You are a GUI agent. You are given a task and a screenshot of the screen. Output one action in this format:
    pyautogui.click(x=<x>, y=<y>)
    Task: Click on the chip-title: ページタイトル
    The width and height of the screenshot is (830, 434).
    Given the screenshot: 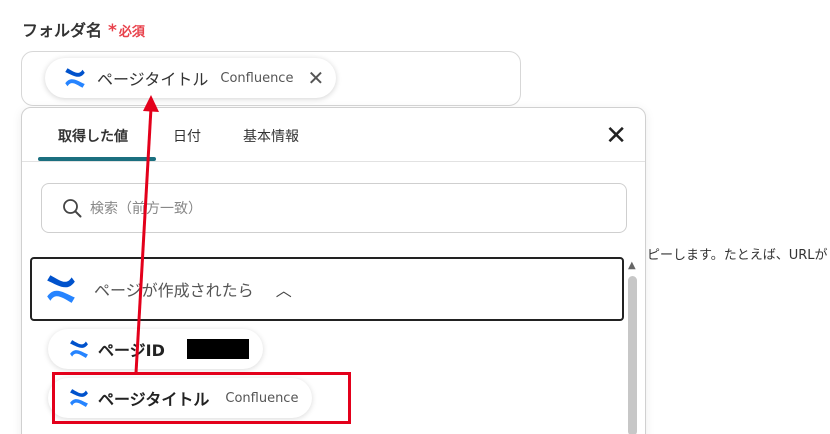 What is the action you would take?
    pyautogui.click(x=153, y=79)
    